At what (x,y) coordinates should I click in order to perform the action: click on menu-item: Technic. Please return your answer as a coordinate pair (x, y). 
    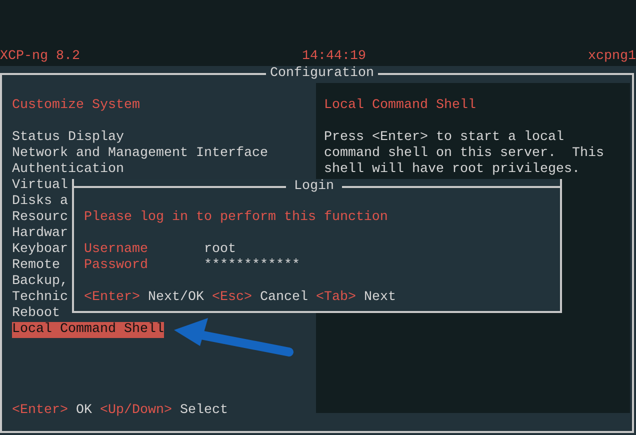
    Looking at the image, I should click on (40, 298).